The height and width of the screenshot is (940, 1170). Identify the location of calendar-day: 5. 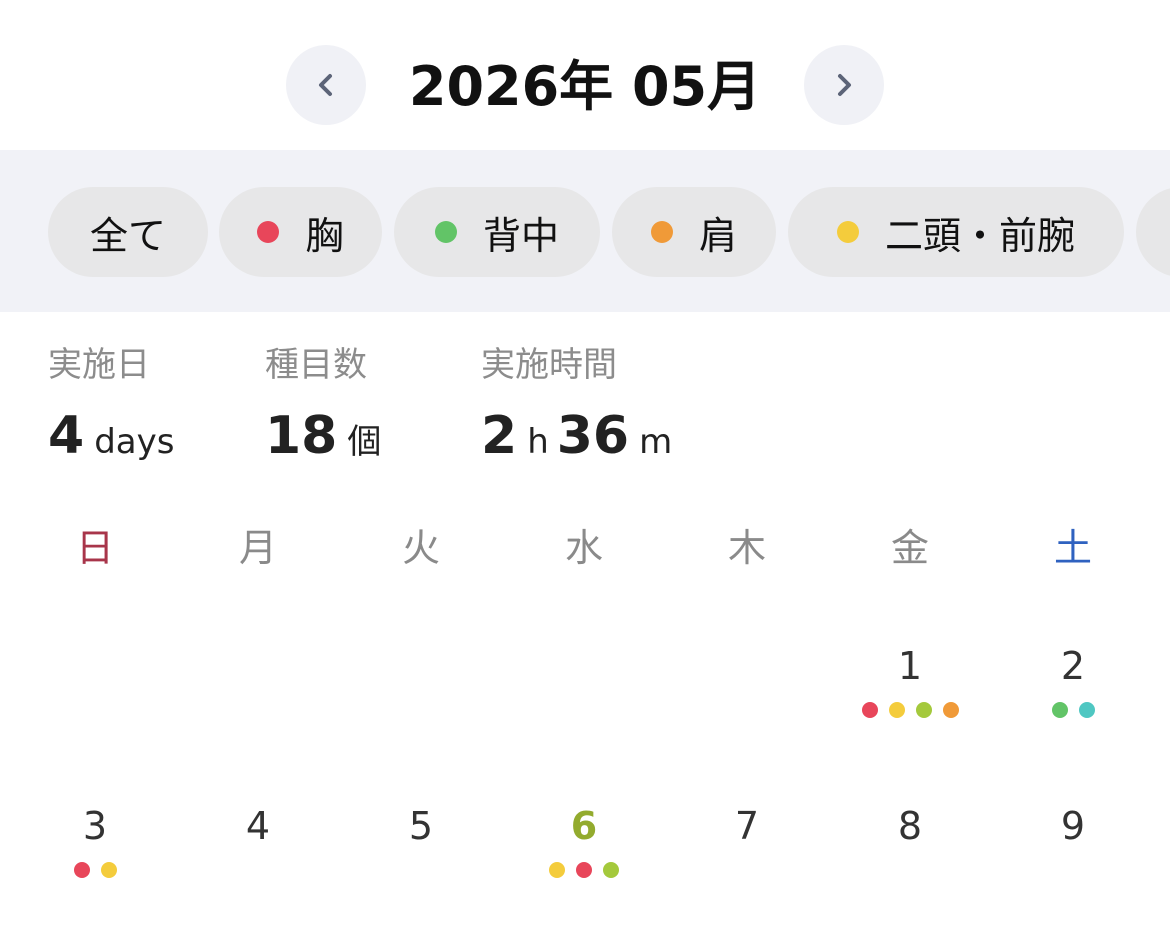
(421, 868).